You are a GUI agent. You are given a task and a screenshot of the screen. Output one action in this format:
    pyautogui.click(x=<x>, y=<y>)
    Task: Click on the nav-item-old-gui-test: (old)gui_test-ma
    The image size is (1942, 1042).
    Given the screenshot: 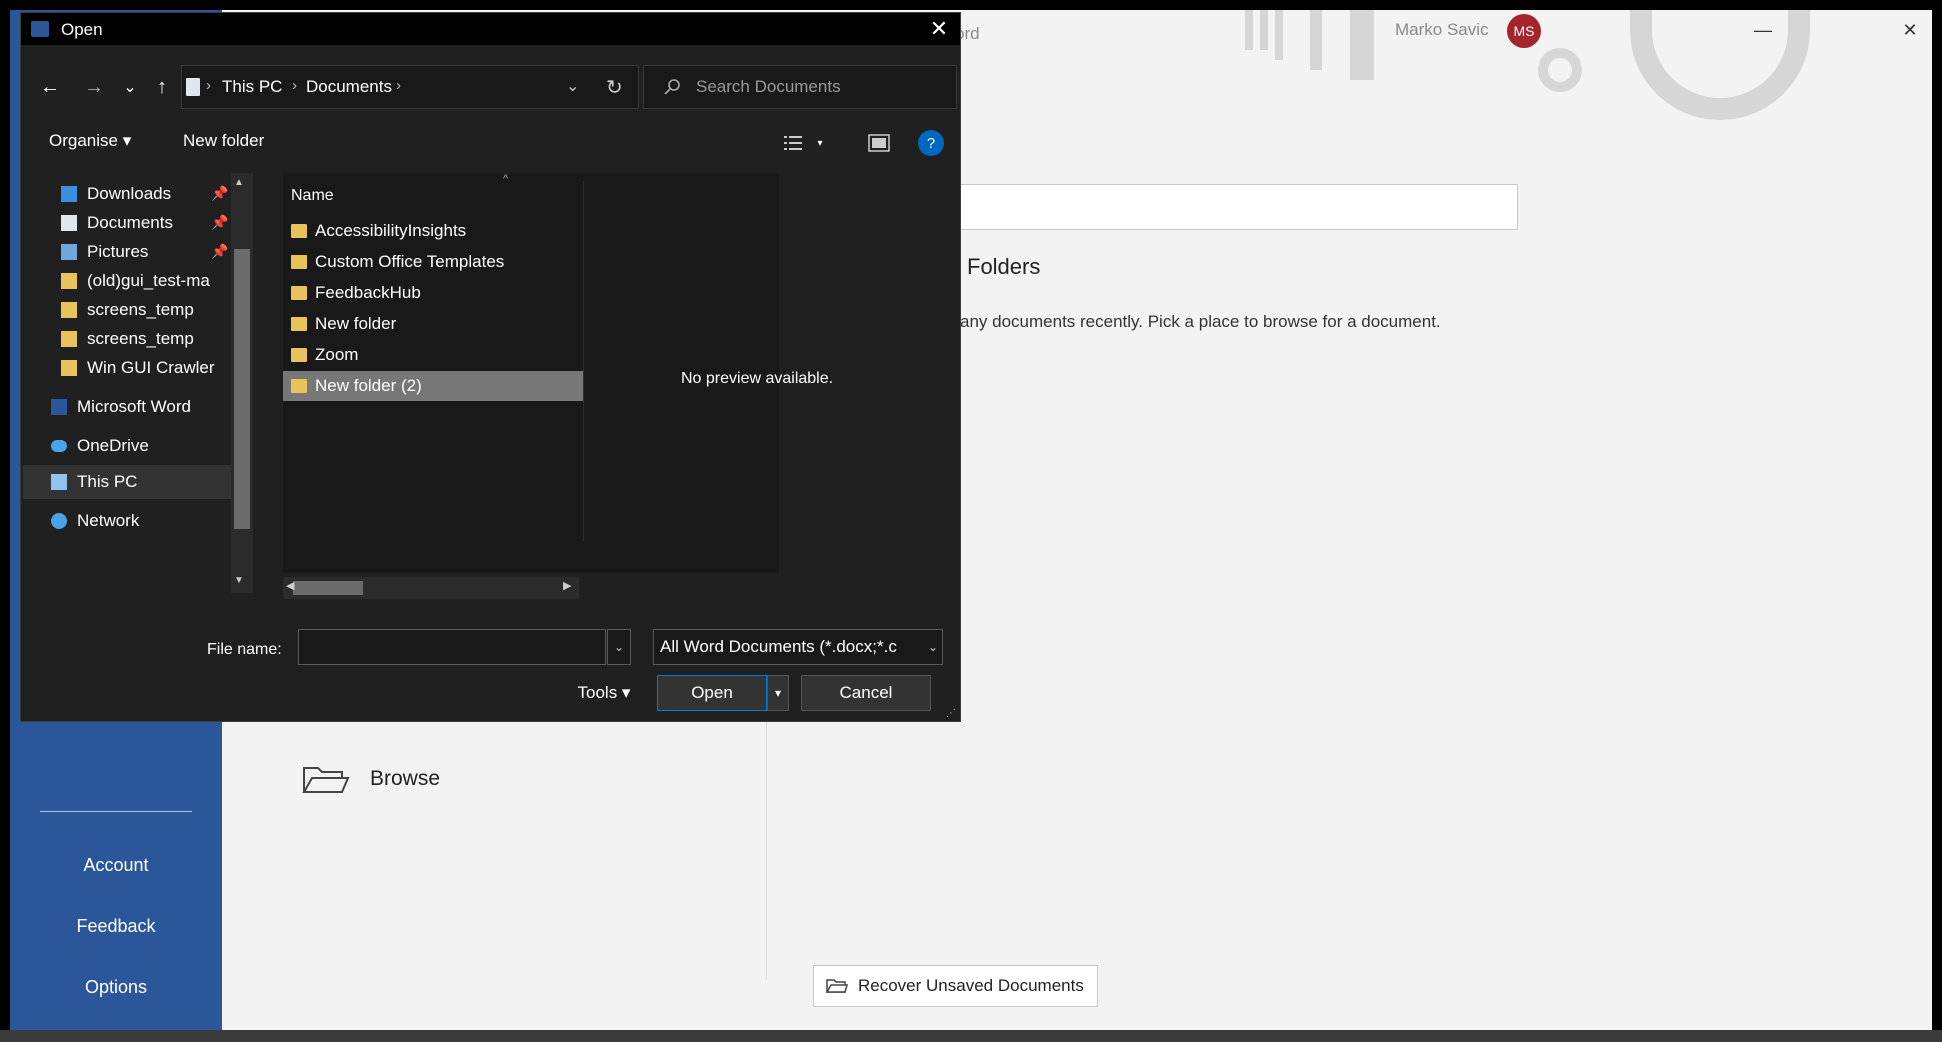 What is the action you would take?
    pyautogui.click(x=135, y=281)
    